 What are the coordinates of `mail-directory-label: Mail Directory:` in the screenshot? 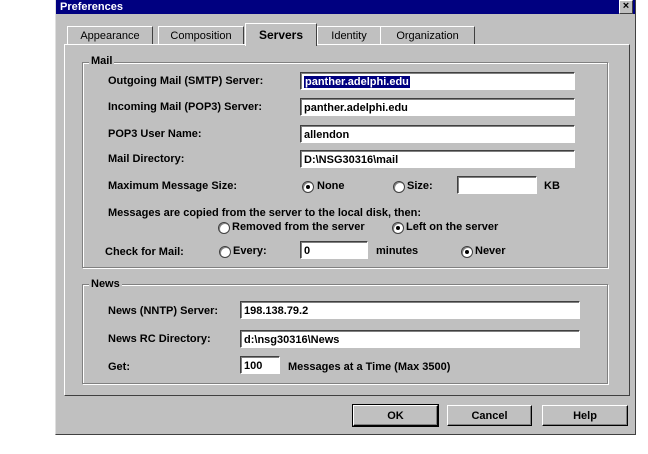 It's located at (146, 159).